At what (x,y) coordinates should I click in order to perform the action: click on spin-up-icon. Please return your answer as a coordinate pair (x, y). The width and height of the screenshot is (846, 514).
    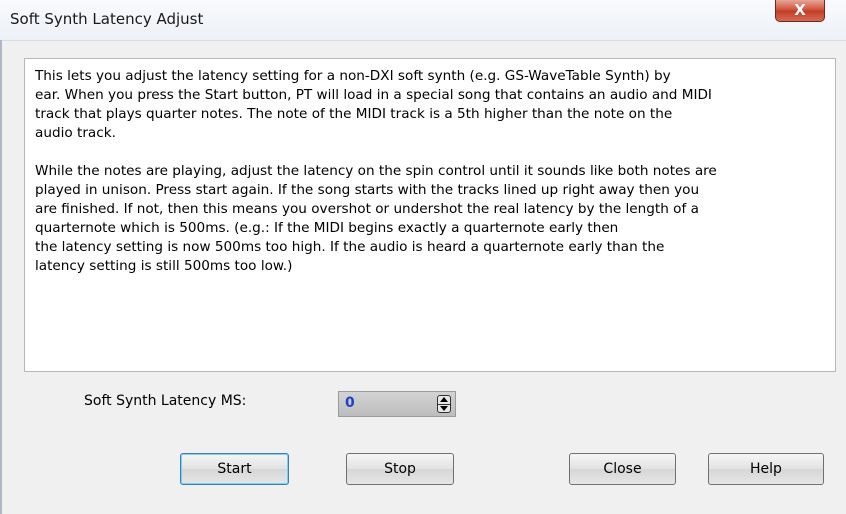
    Looking at the image, I should click on (444, 399).